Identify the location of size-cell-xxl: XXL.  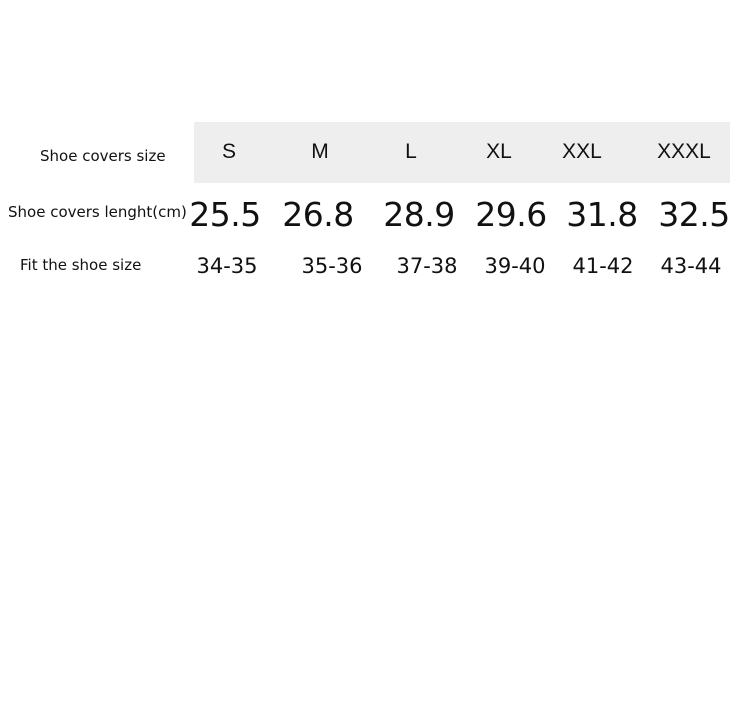
(582, 151).